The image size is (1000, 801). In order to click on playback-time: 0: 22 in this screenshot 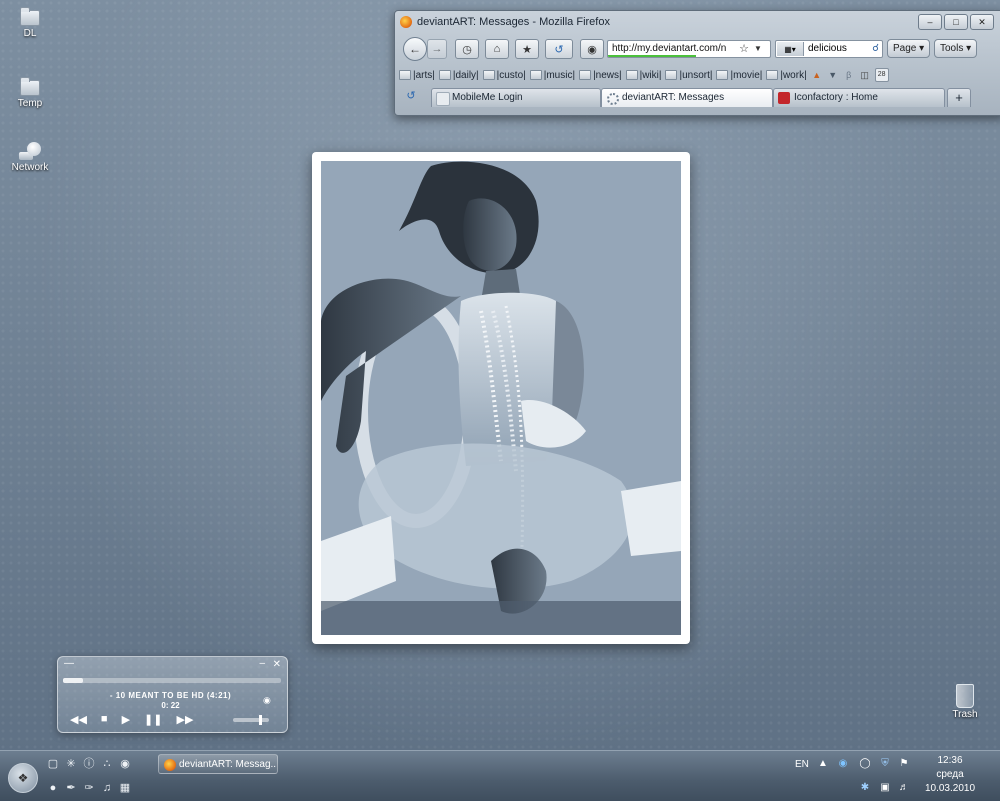, I will do `click(170, 705)`.